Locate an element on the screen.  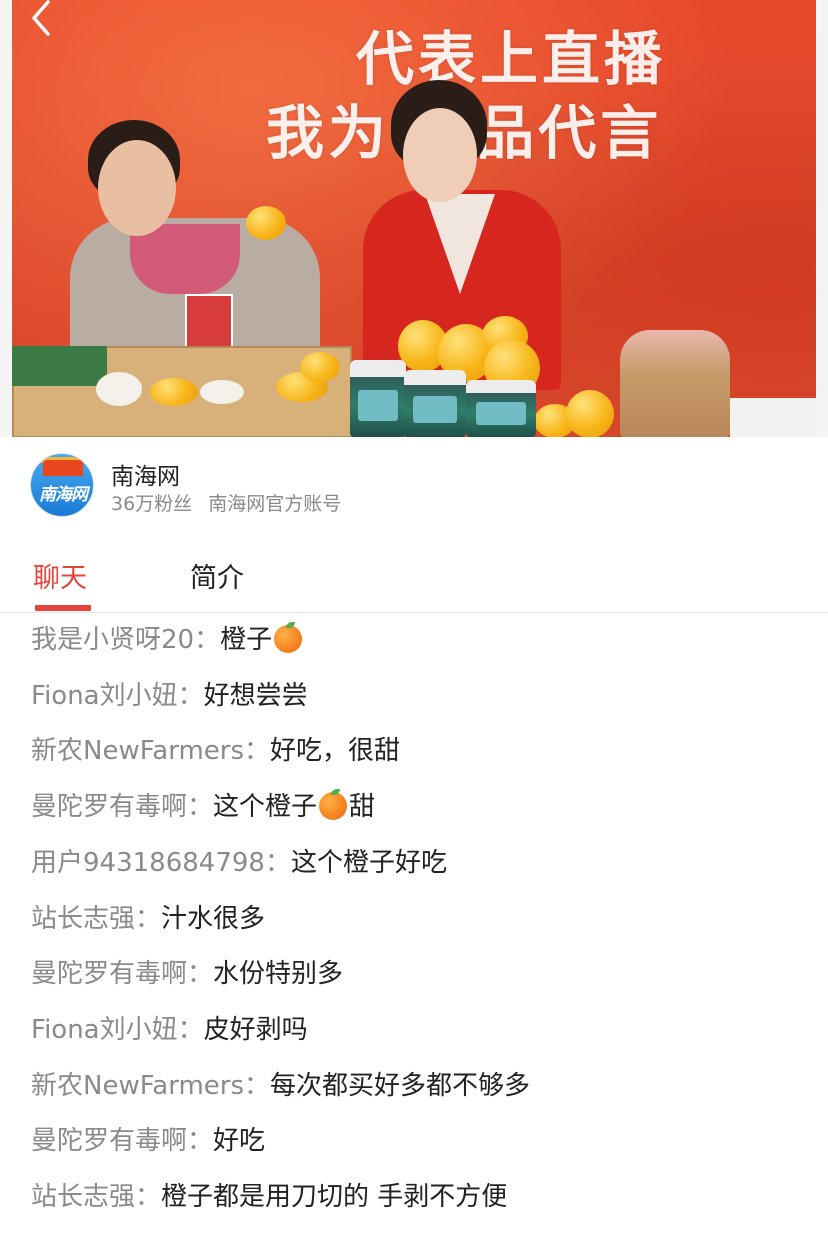
chat-text: 每次都买好多都不够多 is located at coordinates (400, 1085).